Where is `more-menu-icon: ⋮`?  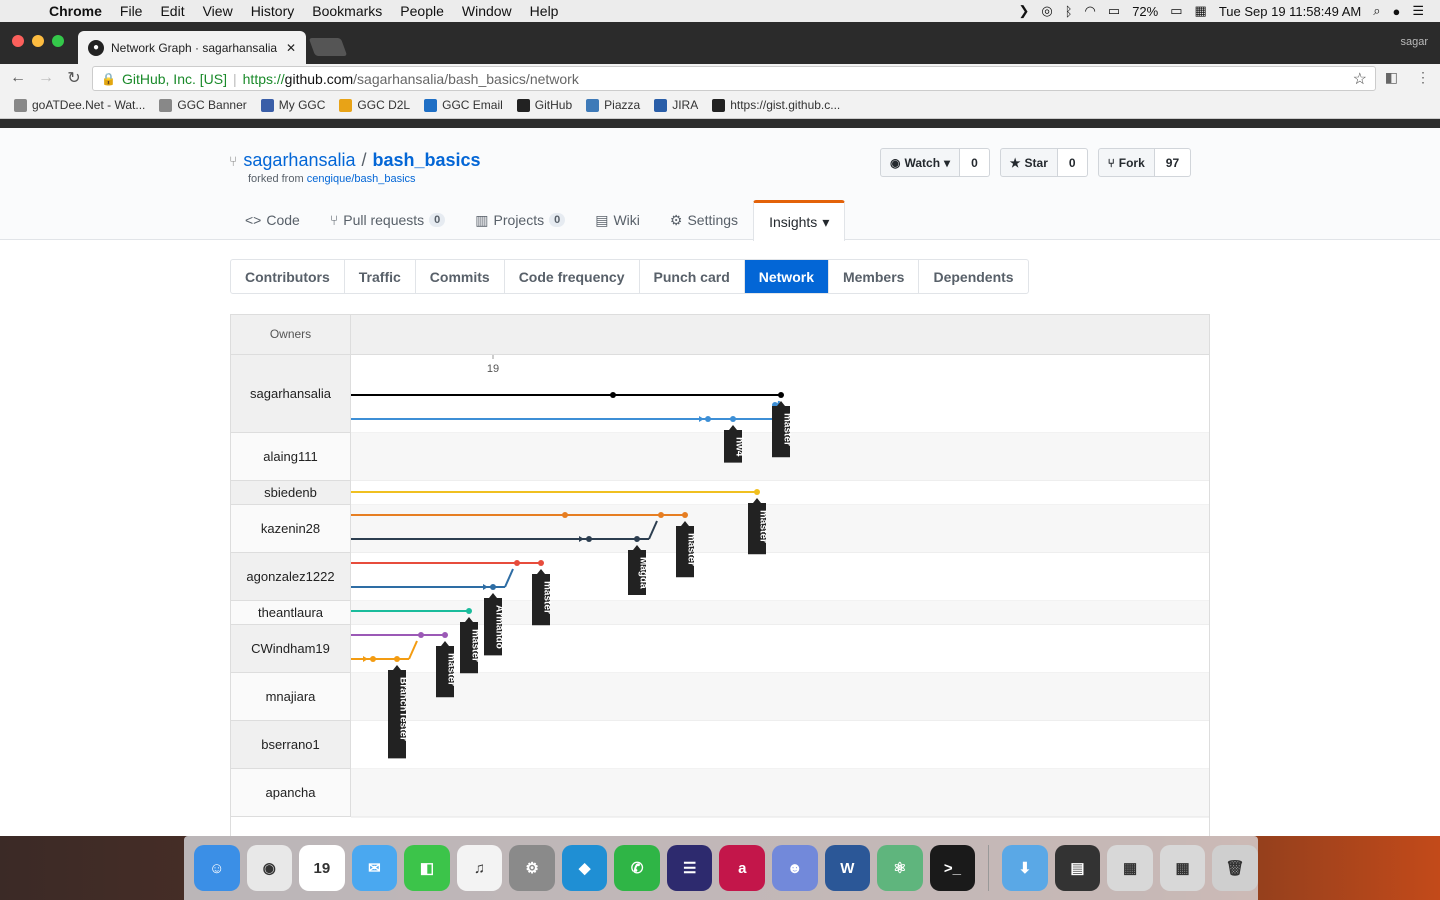 more-menu-icon: ⋮ is located at coordinates (1423, 77).